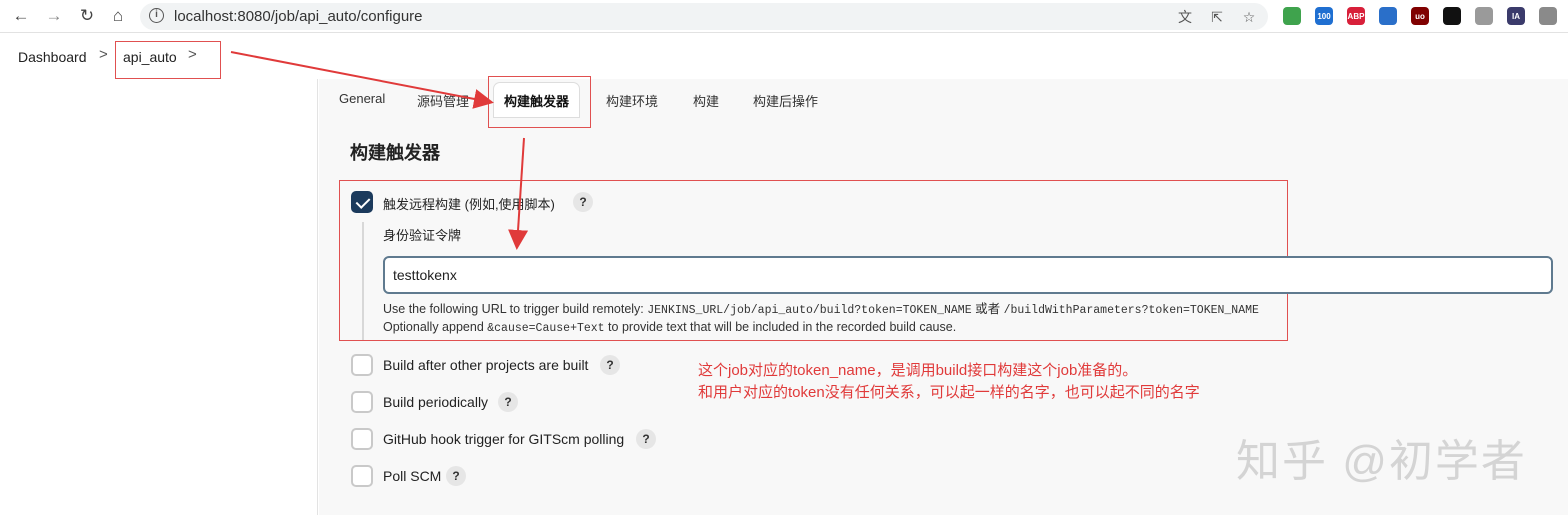 This screenshot has height=515, width=1568. I want to click on tab-build-environment: 构建环境, so click(632, 100).